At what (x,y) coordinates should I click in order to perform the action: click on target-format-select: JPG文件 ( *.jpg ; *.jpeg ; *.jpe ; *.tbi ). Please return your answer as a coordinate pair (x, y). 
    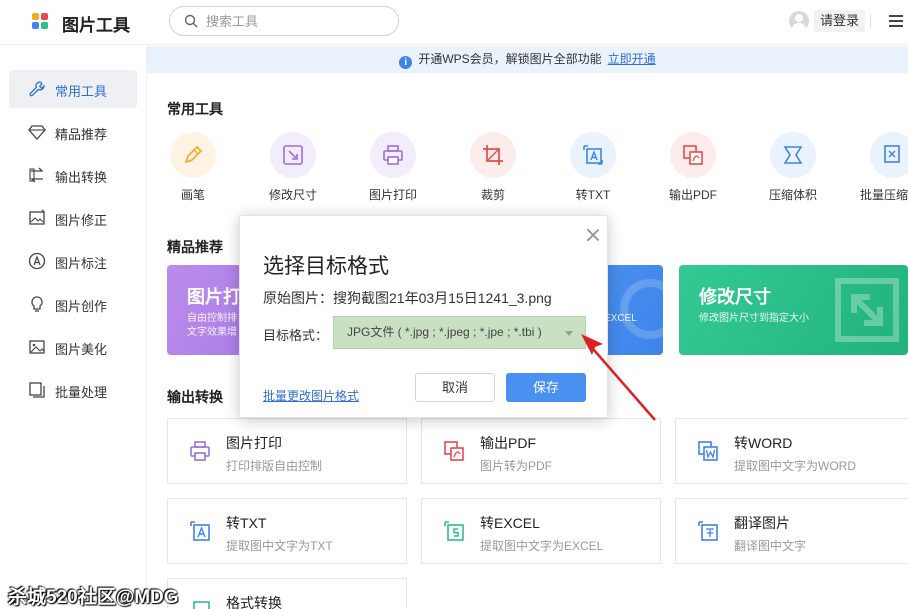
    Looking at the image, I should click on (459, 332).